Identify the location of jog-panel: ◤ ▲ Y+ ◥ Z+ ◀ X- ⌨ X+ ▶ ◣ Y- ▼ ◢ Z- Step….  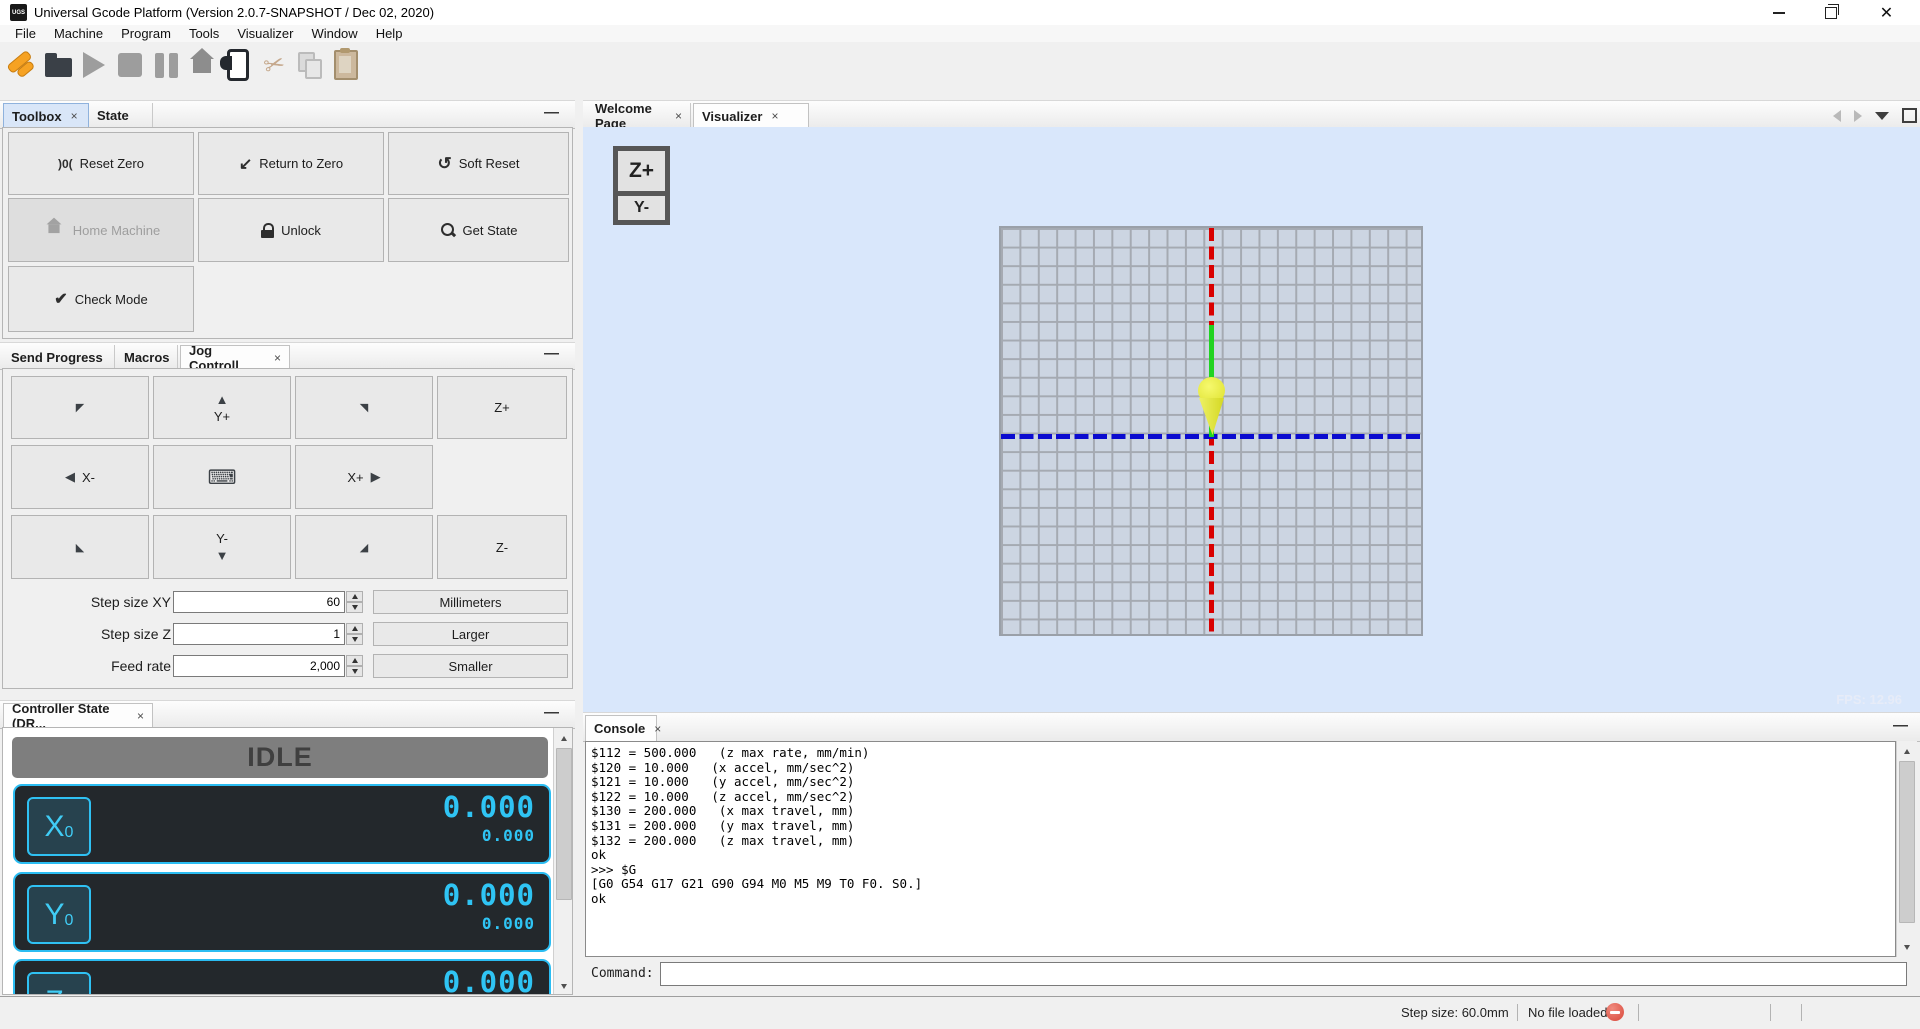
(287, 528).